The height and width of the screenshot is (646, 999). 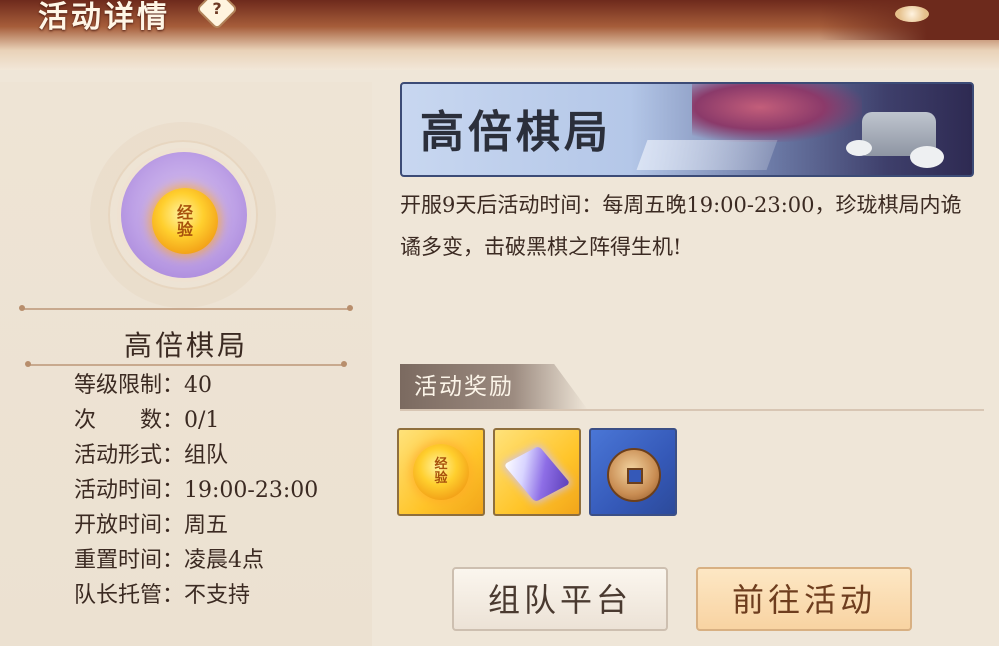 I want to click on info-reset-time: 重置时间：凌晨4点, so click(x=169, y=560).